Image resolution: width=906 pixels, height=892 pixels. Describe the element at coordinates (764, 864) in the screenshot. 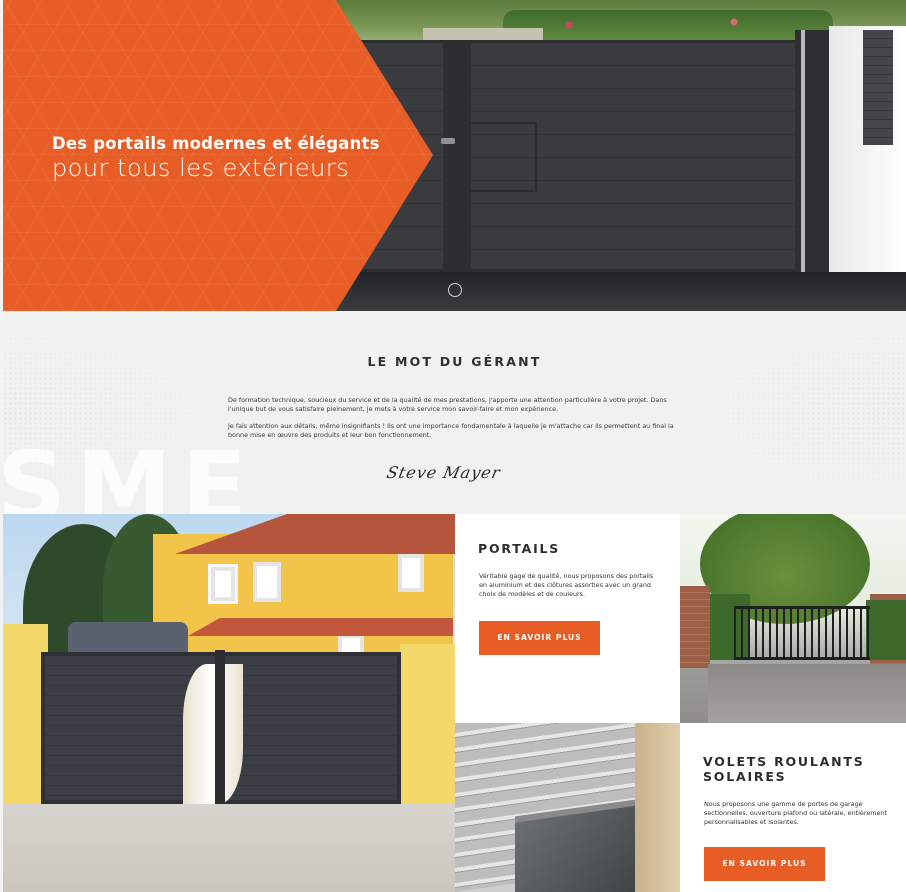

I see `volets-more-button: EN SAVOIR PLUS` at that location.